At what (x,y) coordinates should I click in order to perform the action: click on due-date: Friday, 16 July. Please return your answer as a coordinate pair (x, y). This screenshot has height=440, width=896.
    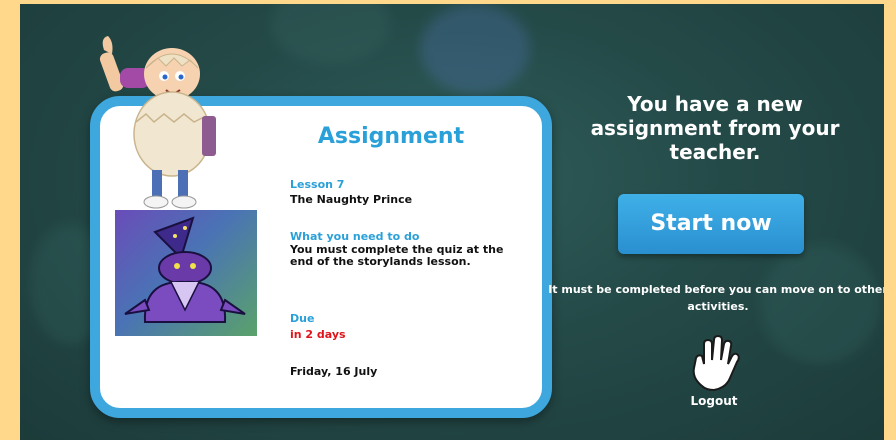
    Looking at the image, I should click on (334, 371).